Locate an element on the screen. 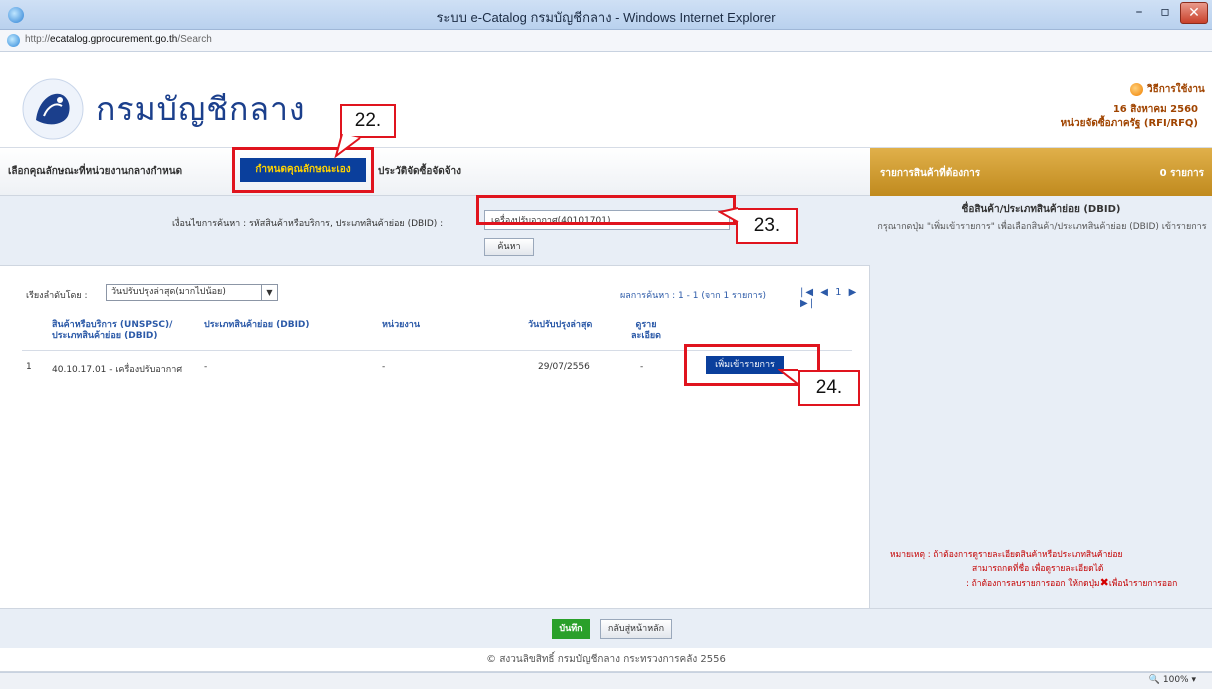 Image resolution: width=1212 pixels, height=689 pixels. row-updated-date: 29/07/2556 is located at coordinates (564, 367).